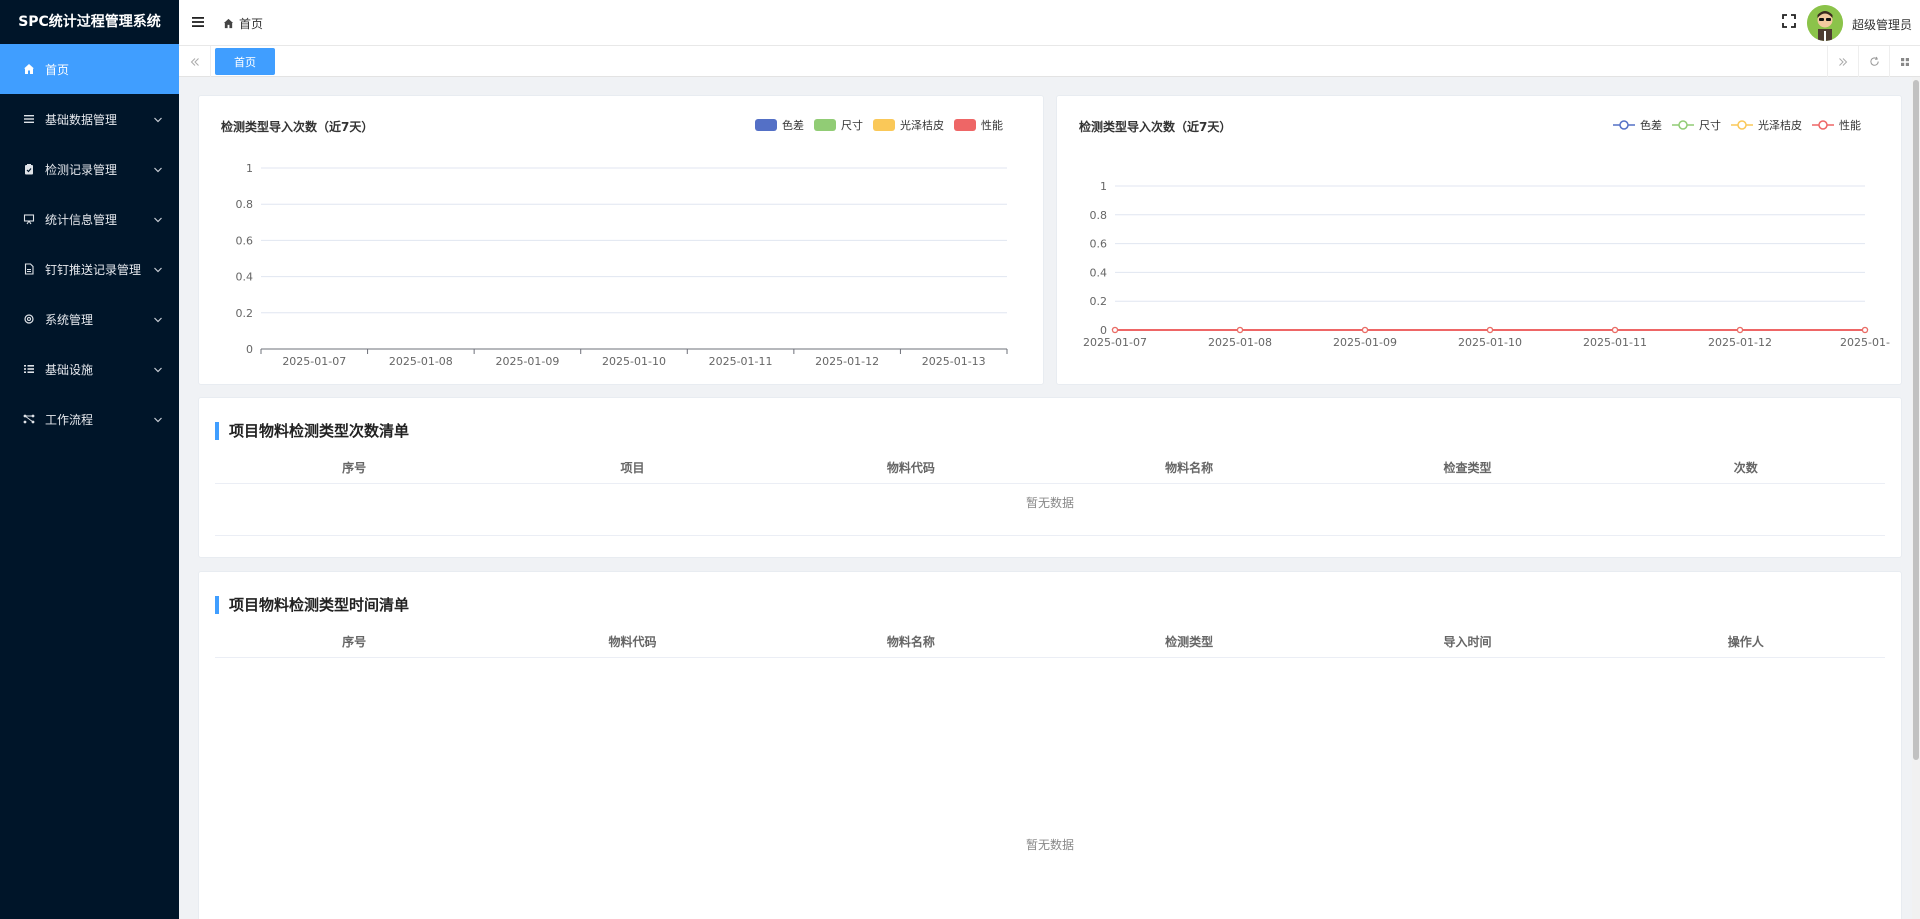  Describe the element at coordinates (198, 22) in the screenshot. I see `hamburger-icon` at that location.